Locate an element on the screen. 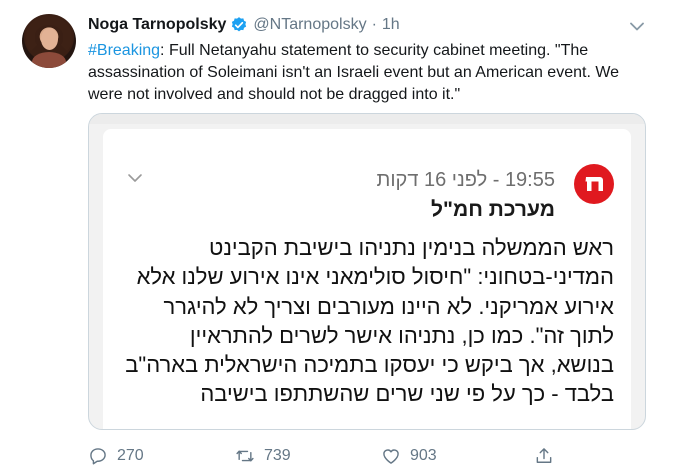 This screenshot has width=676, height=476. tweet-timestamp: 1h is located at coordinates (391, 25).